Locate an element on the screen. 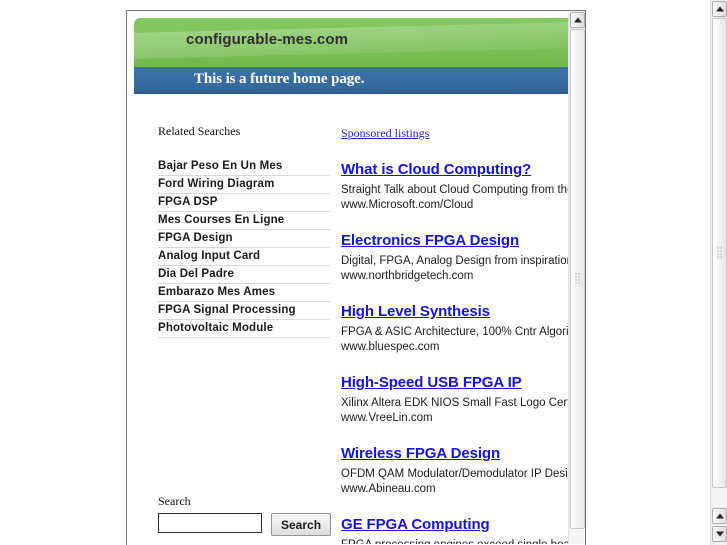  list-item: Mes Courses En Ligne is located at coordinates (244, 221).